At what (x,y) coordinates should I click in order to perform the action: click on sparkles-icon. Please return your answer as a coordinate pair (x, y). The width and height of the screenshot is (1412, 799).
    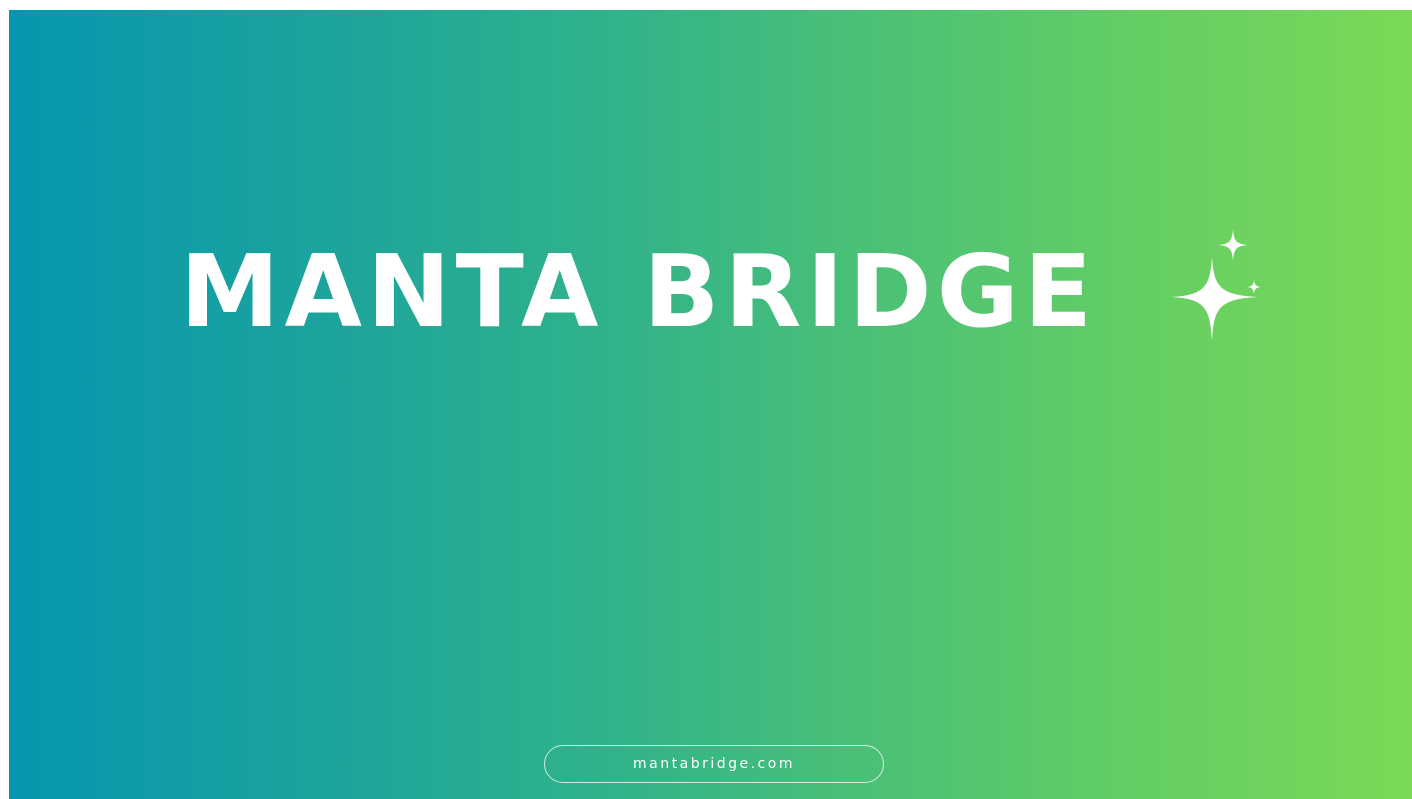
    Looking at the image, I should click on (1216, 285).